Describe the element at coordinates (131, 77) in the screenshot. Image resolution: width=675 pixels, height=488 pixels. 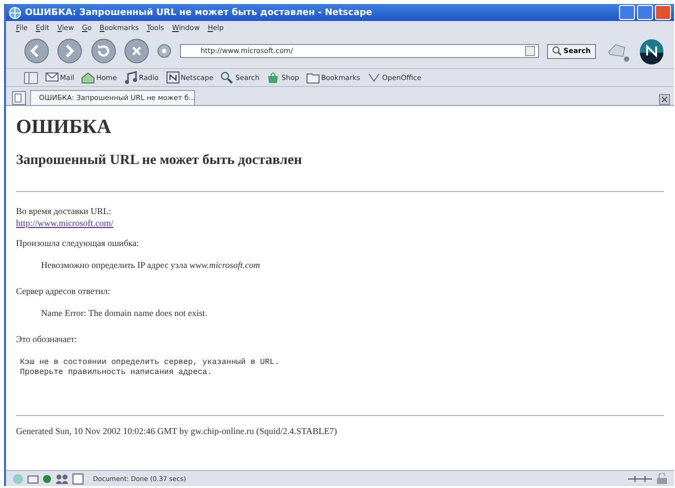
I see `music-note-icon` at that location.